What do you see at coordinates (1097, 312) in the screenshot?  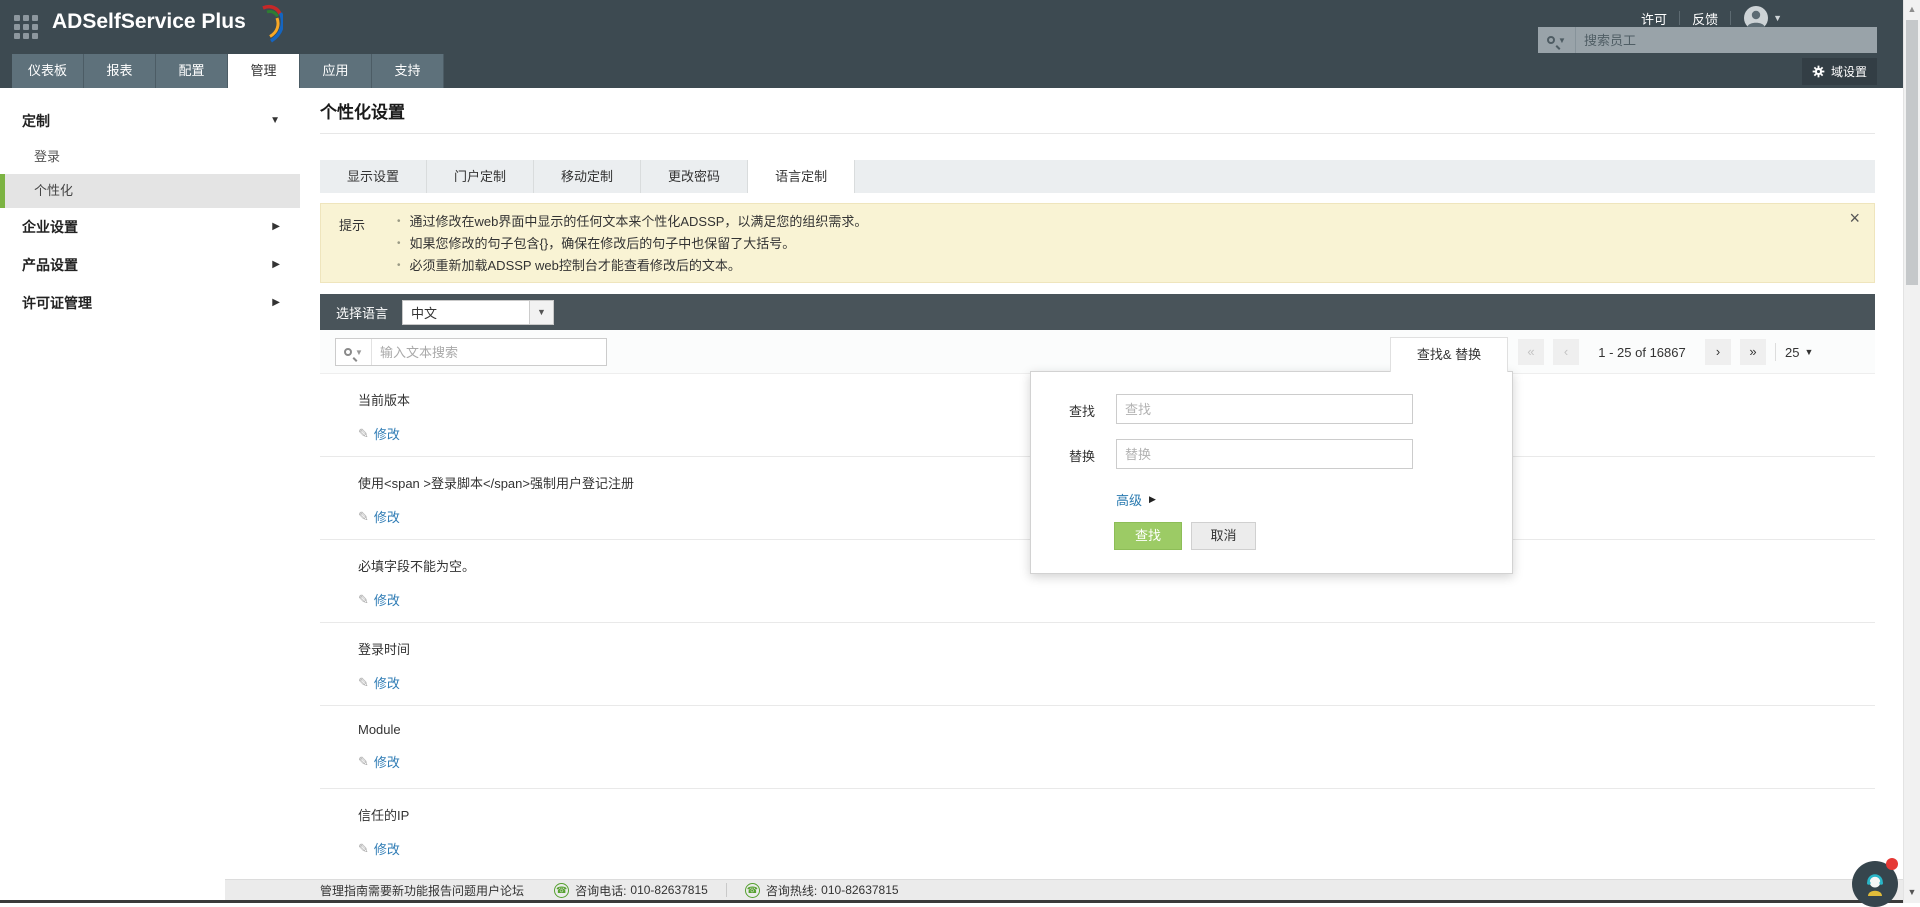 I see `language-bar: 选择语言 中文 ▼` at bounding box center [1097, 312].